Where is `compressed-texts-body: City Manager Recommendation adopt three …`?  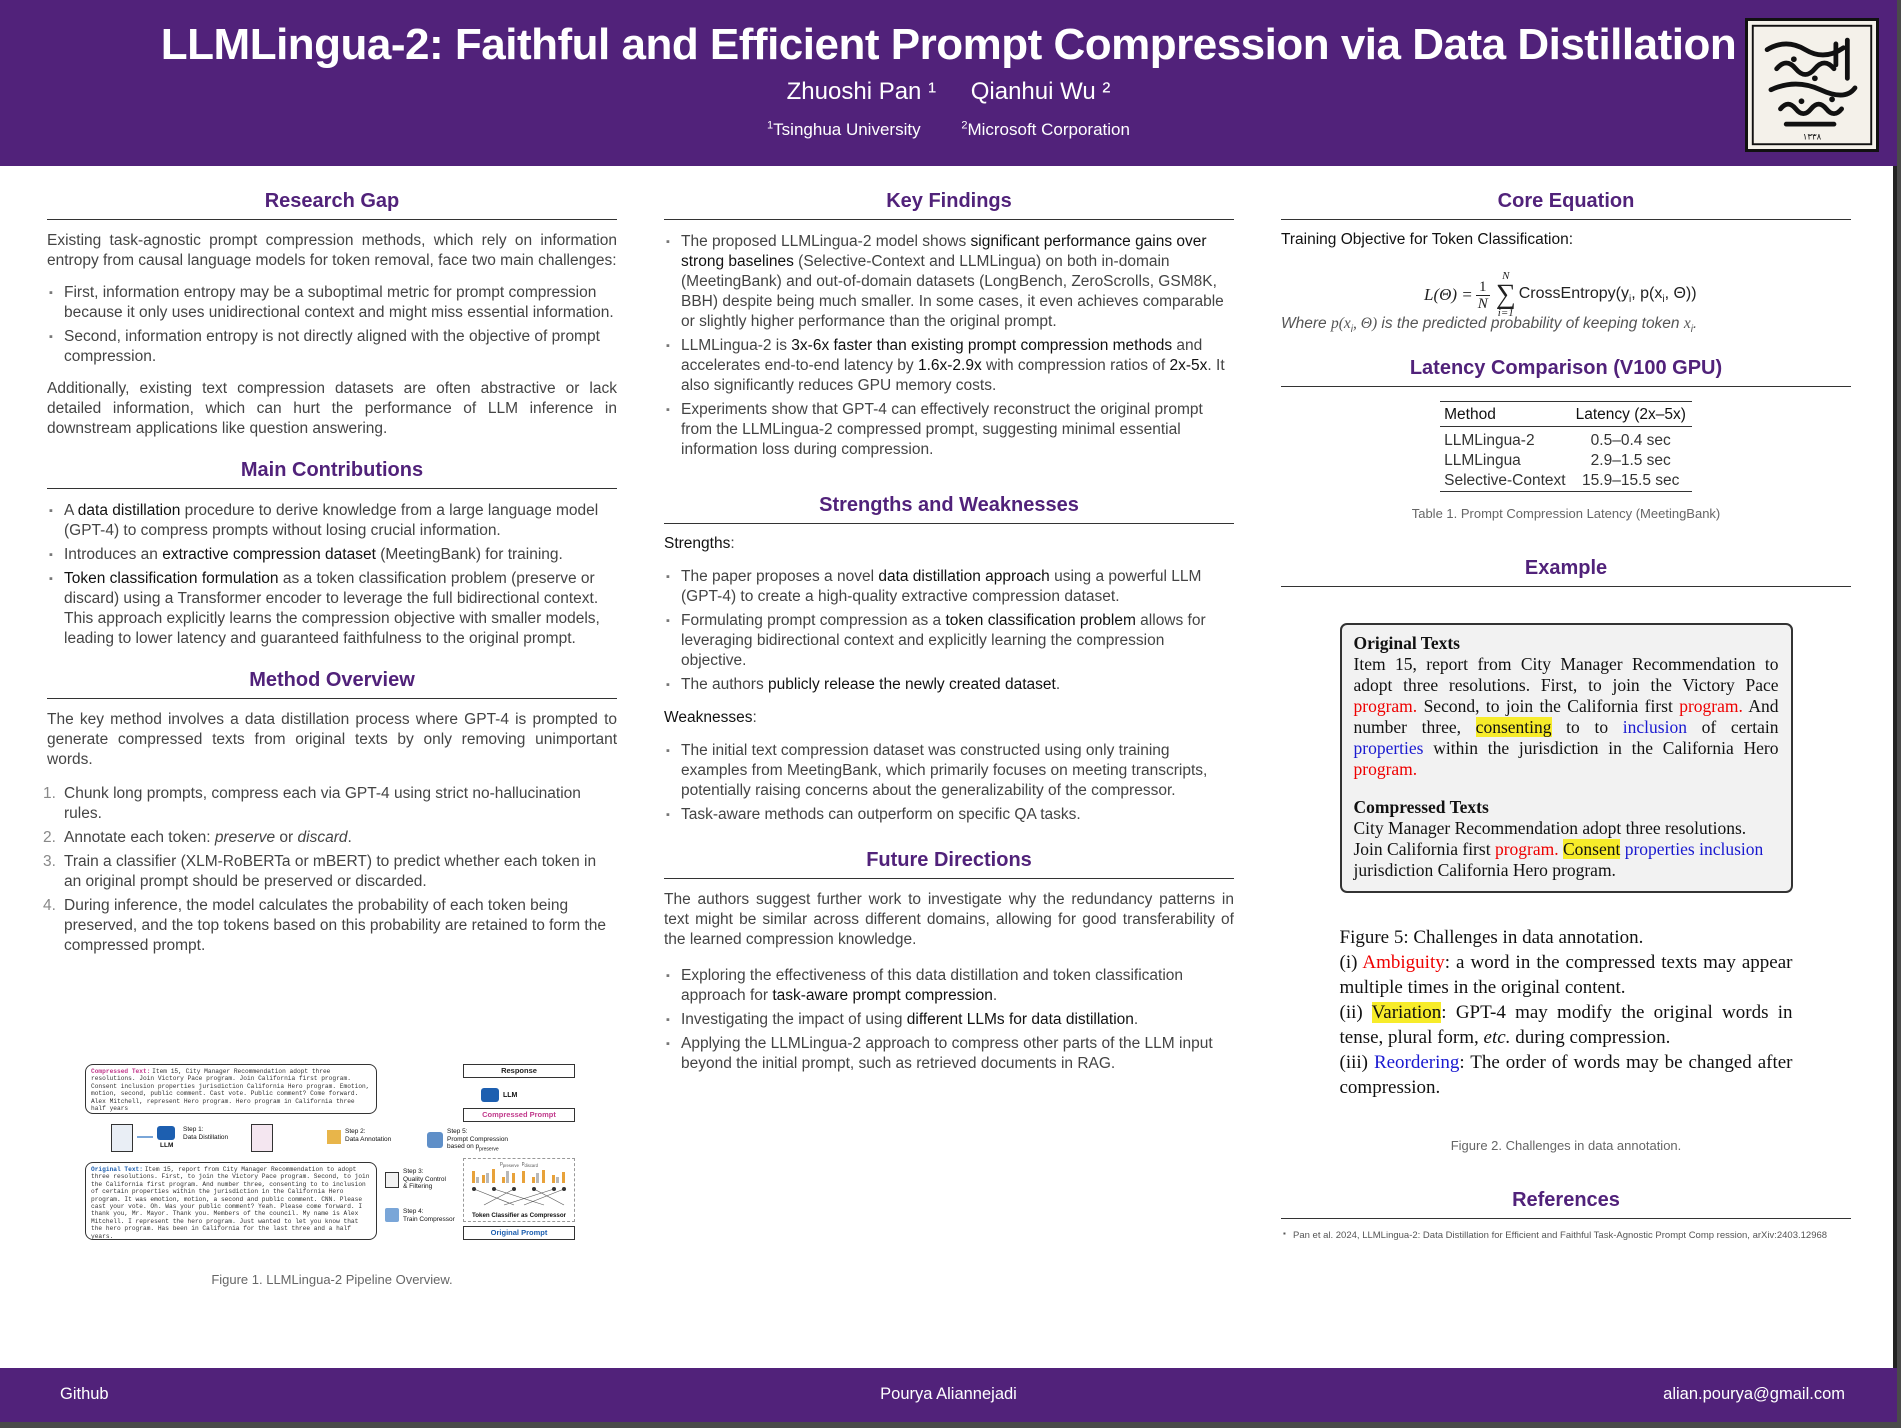
compressed-texts-body: City Manager Recommendation adopt three … is located at coordinates (1558, 849).